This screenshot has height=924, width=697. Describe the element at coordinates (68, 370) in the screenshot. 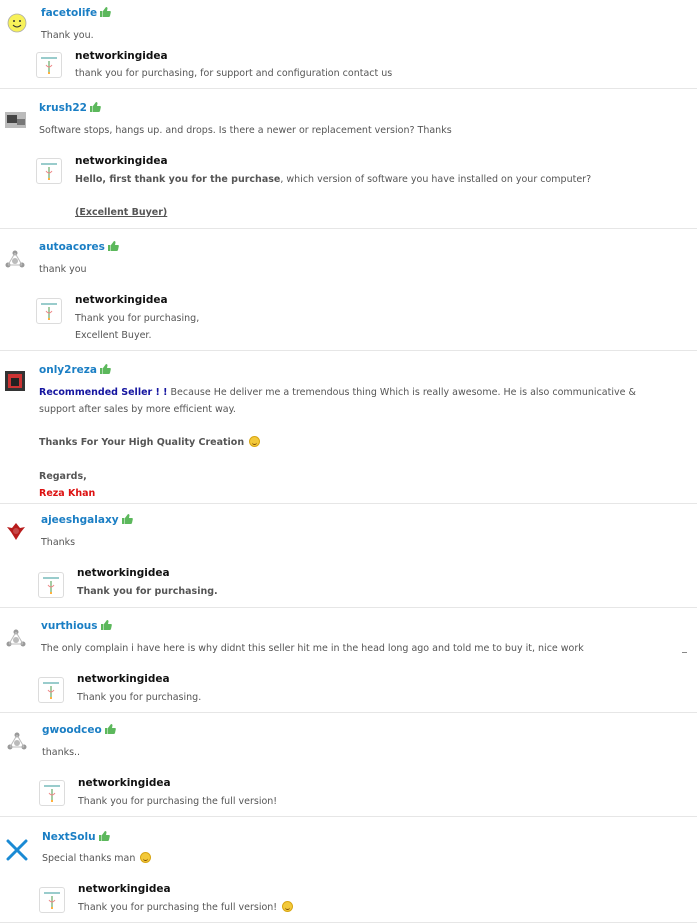

I see `username-link: only2reza` at that location.